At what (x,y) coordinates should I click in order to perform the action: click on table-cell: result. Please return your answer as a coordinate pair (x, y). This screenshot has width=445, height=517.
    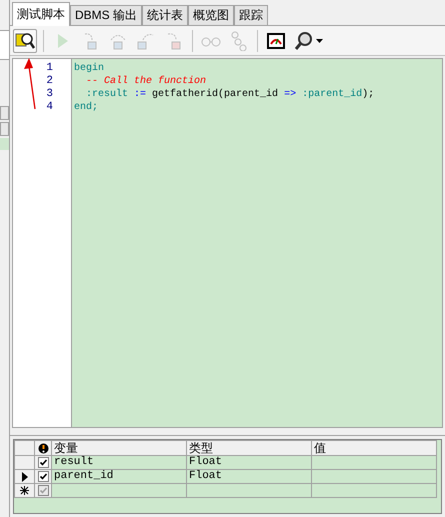
    Looking at the image, I should click on (74, 462).